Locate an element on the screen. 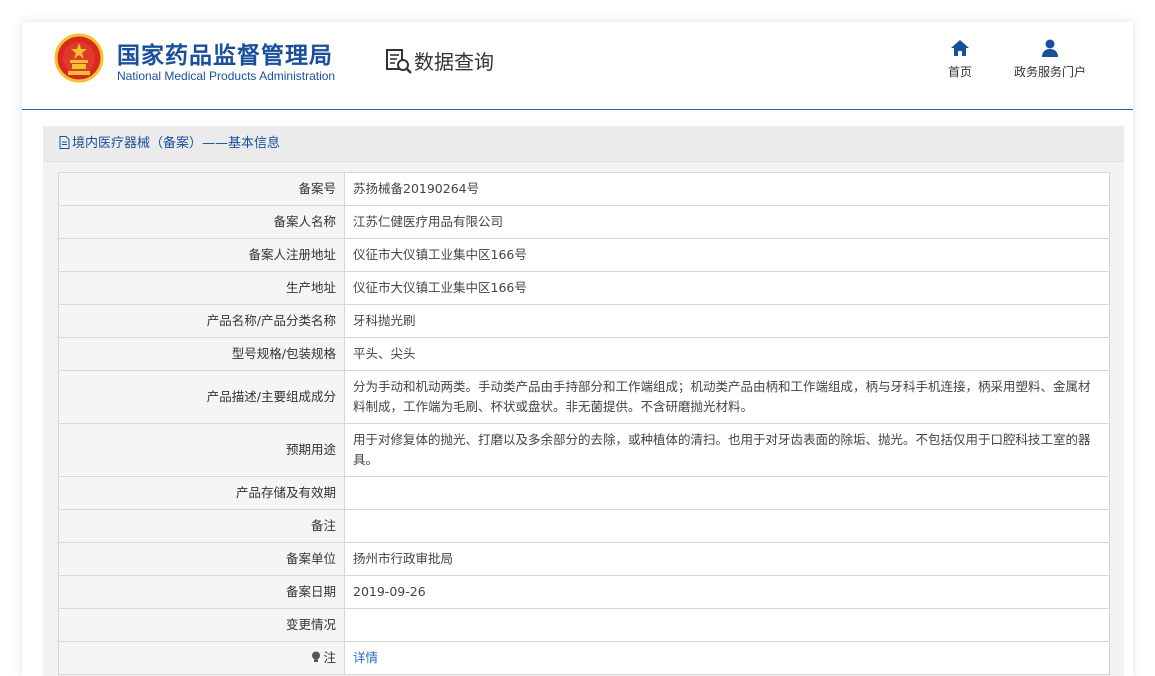 The height and width of the screenshot is (676, 1155). nav-service-portal: 政务服务门户 is located at coordinates (1050, 59).